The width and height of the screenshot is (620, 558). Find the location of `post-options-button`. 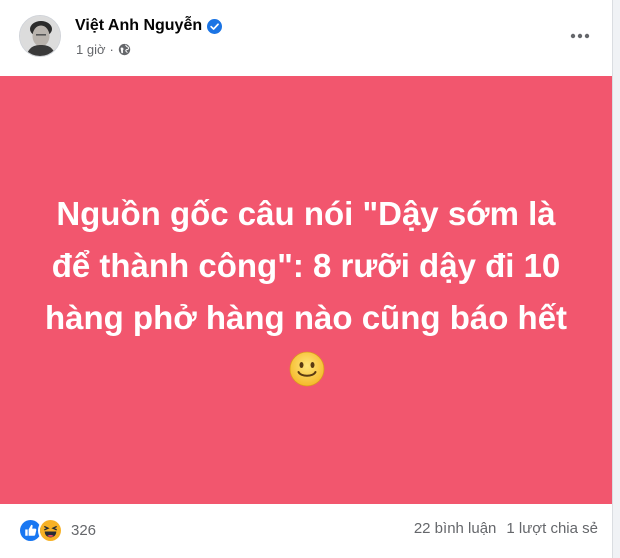

post-options-button is located at coordinates (580, 36).